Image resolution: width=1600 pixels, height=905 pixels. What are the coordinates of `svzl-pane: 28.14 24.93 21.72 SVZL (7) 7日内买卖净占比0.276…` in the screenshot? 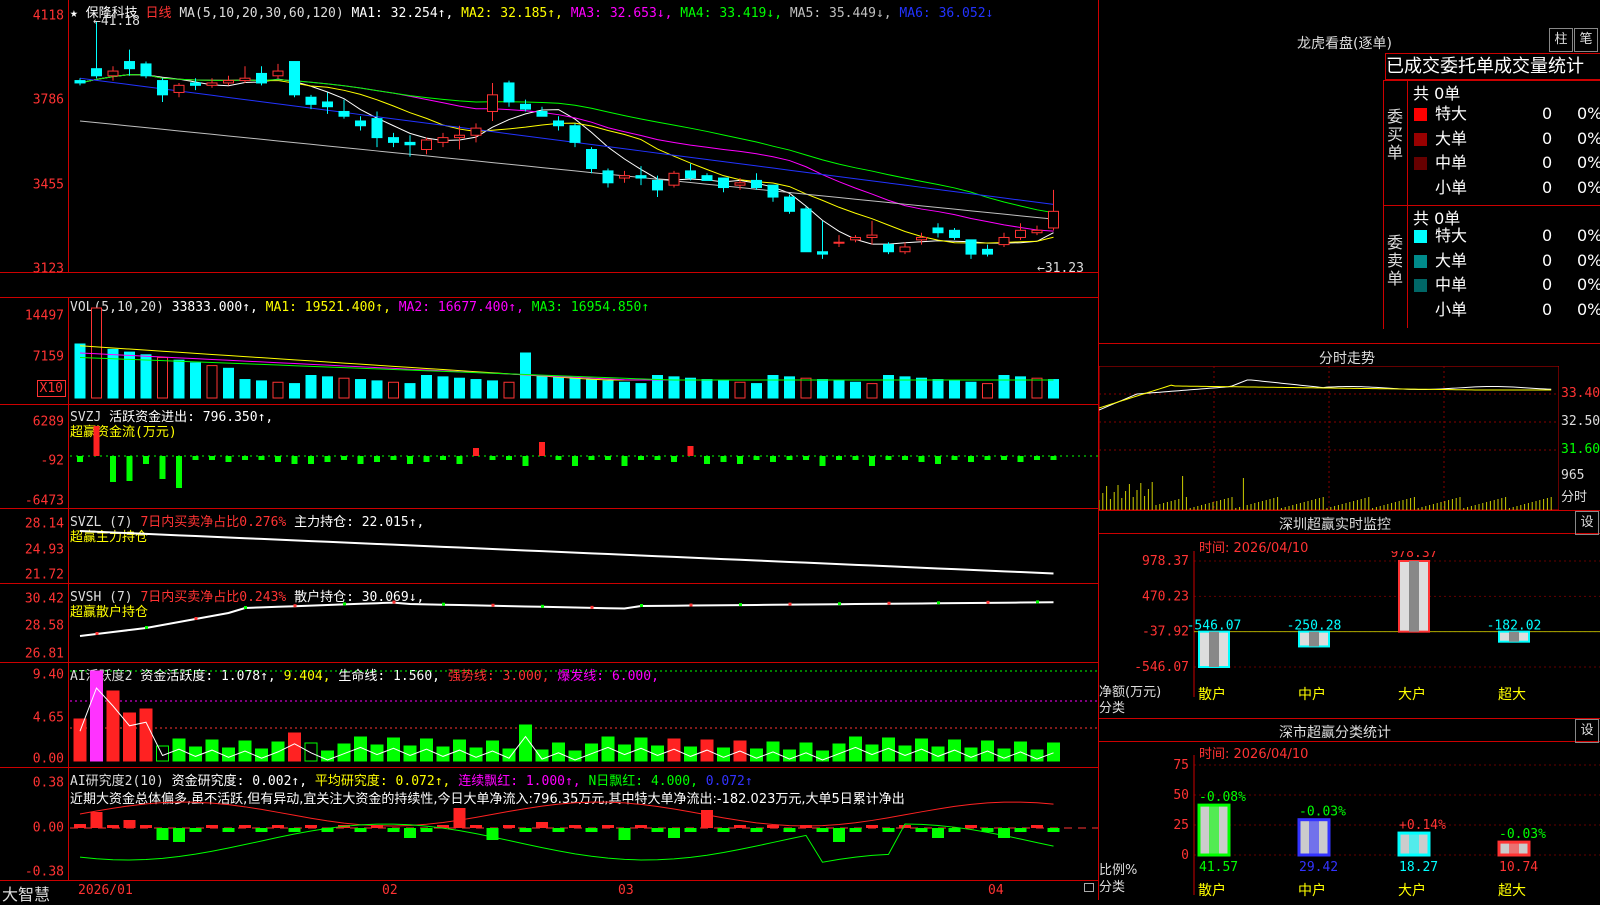 It's located at (549, 546).